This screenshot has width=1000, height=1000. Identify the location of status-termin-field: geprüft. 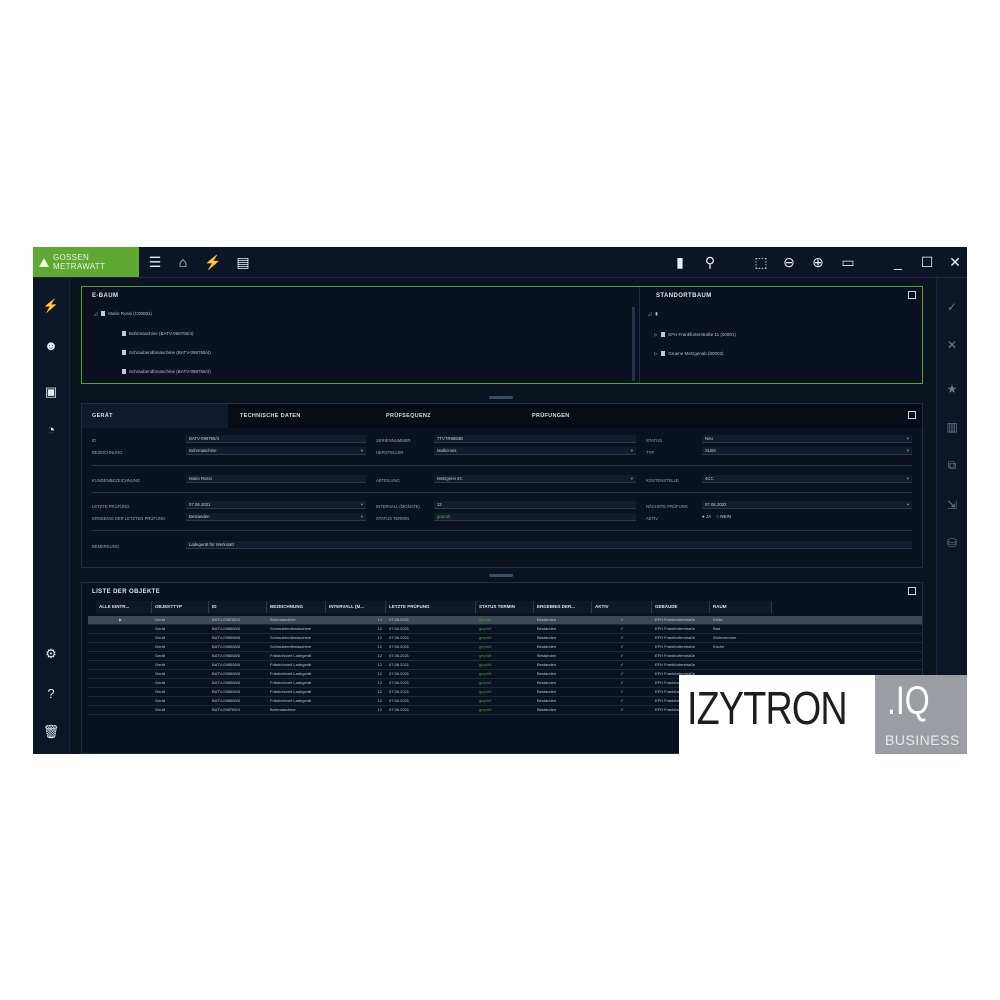
(535, 517).